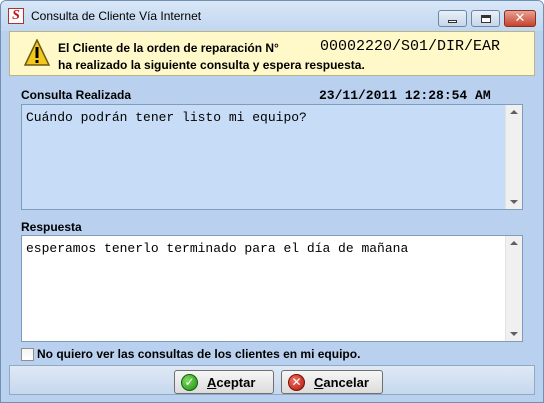  I want to click on close-button: ✕, so click(520, 18).